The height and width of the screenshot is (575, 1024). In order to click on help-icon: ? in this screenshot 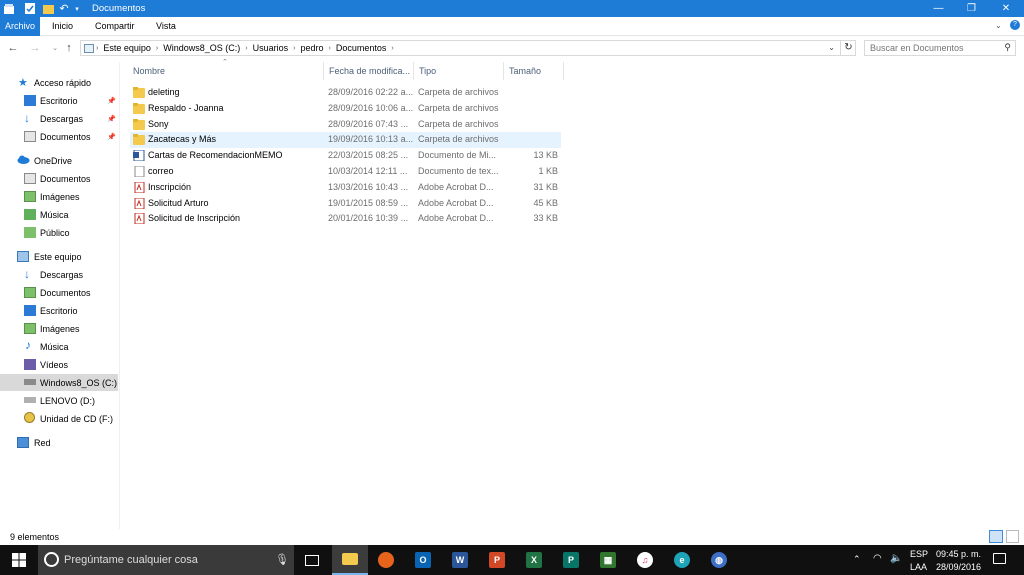, I will do `click(1015, 25)`.